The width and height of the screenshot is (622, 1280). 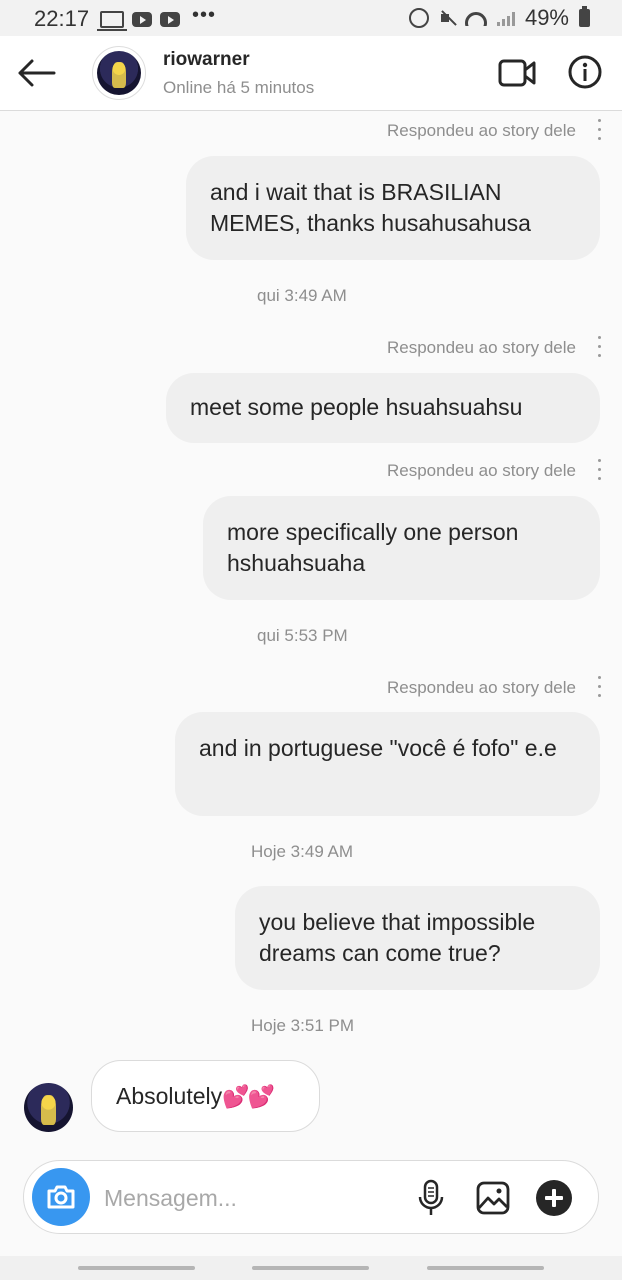 I want to click on notification-icons: •••, so click(x=156, y=17).